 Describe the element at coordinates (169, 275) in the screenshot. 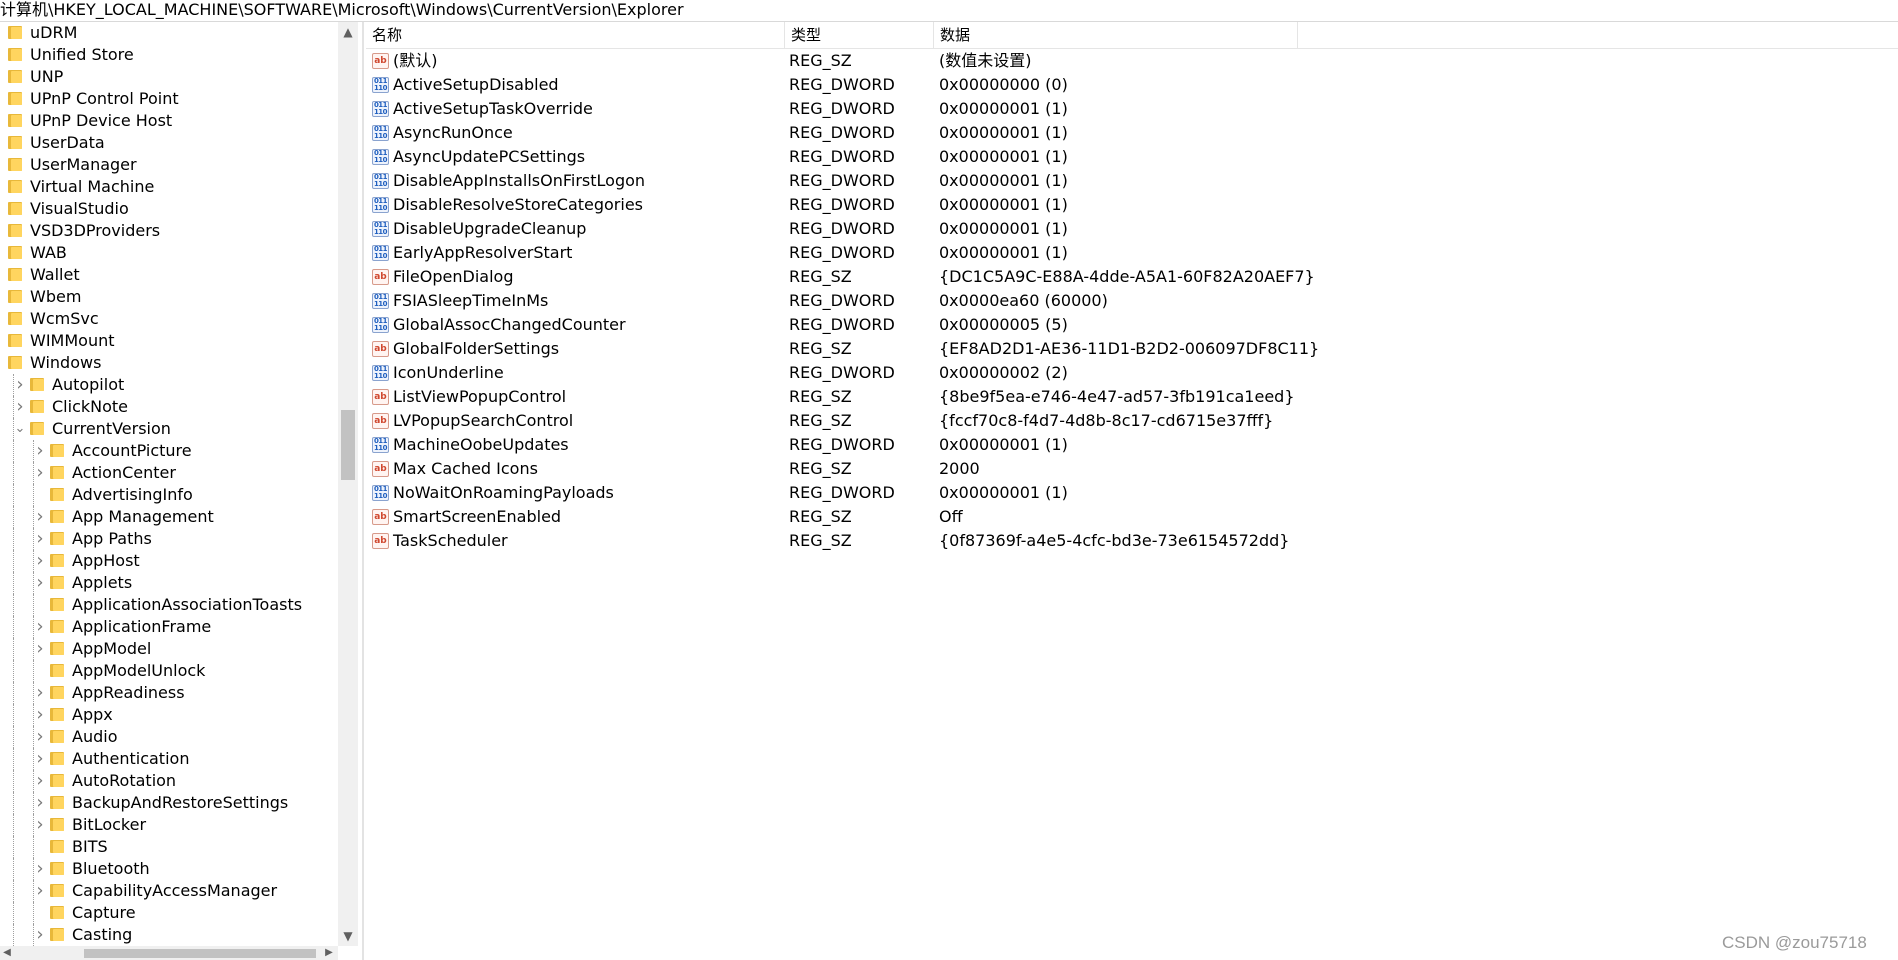

I see `tree-item: Wallet` at that location.